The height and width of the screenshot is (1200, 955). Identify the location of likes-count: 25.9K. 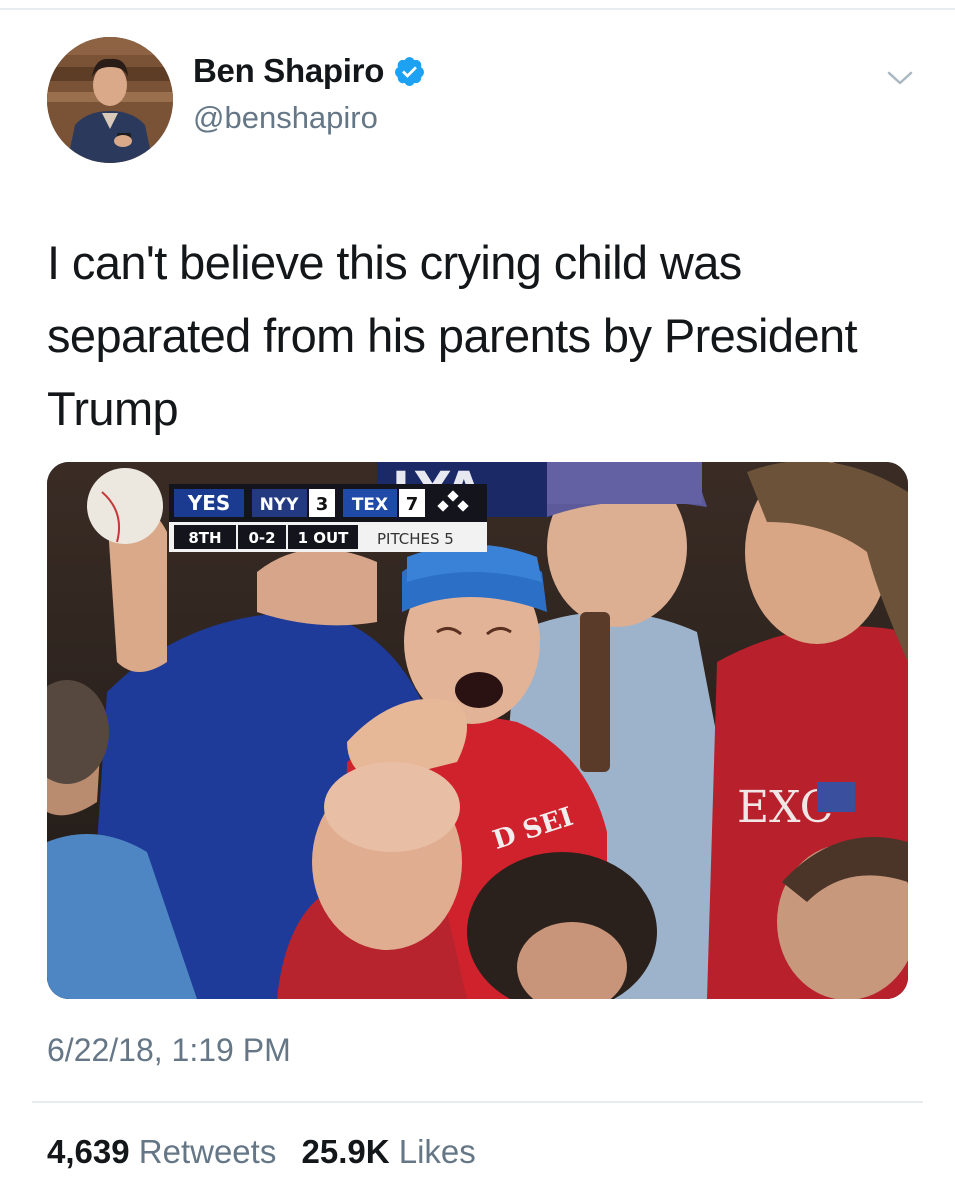
(345, 1151).